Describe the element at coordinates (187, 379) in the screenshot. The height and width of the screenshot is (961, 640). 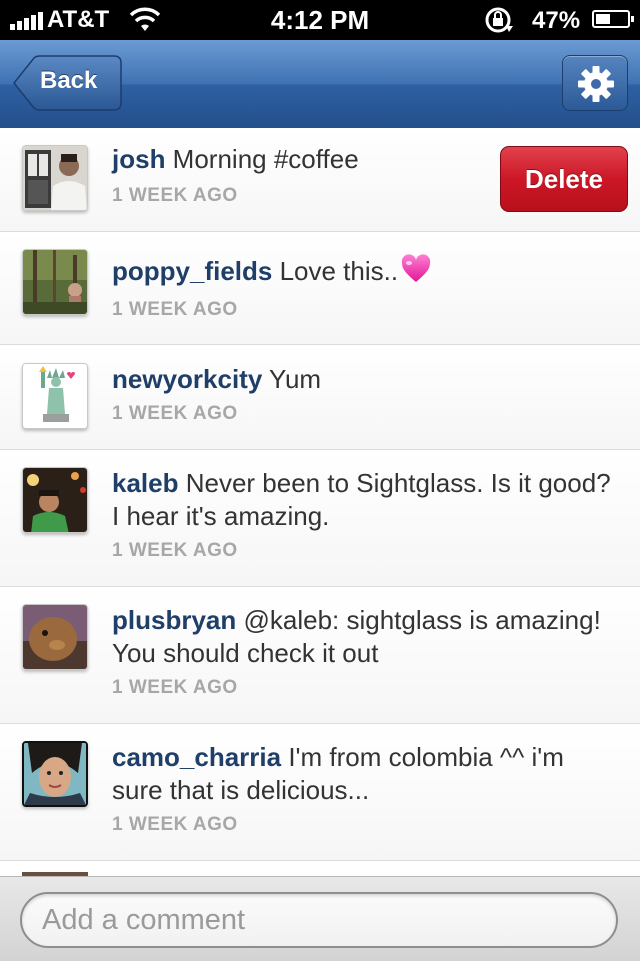
I see `comment-username: newyorkcity` at that location.